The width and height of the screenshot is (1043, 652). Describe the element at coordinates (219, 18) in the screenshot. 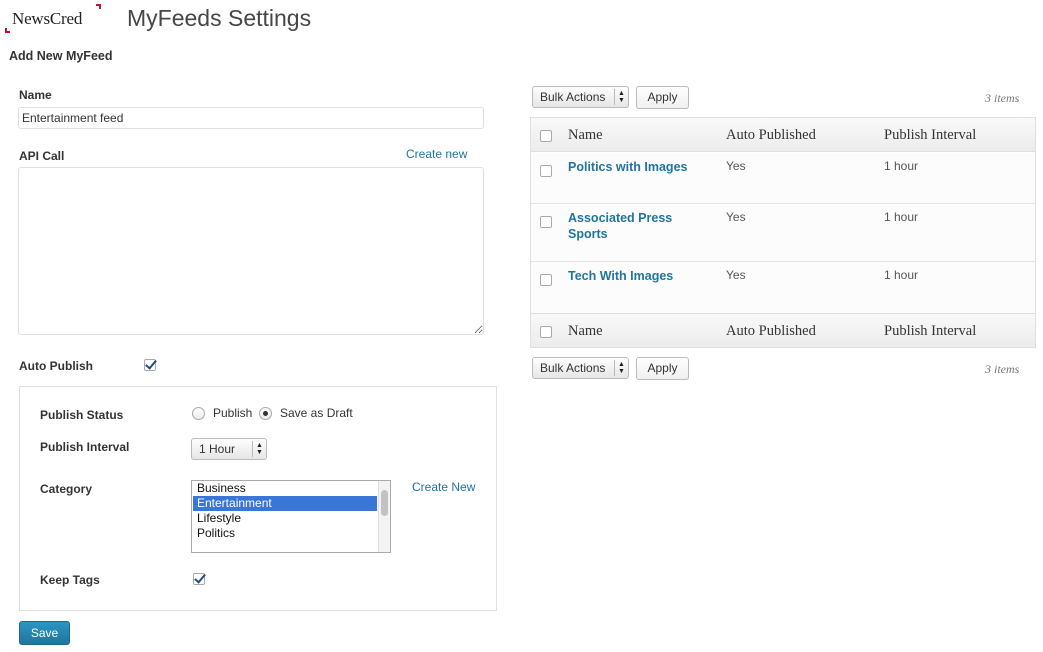

I see `page-title: MyFeeds Settings` at that location.